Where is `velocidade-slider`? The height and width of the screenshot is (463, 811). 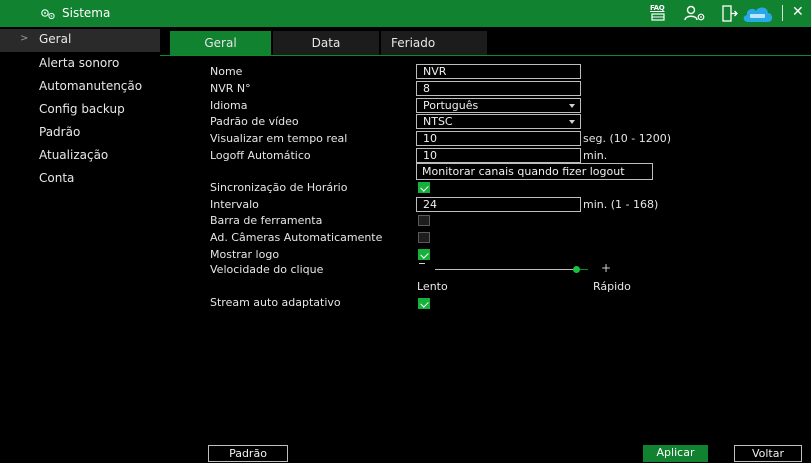 velocidade-slider is located at coordinates (511, 269).